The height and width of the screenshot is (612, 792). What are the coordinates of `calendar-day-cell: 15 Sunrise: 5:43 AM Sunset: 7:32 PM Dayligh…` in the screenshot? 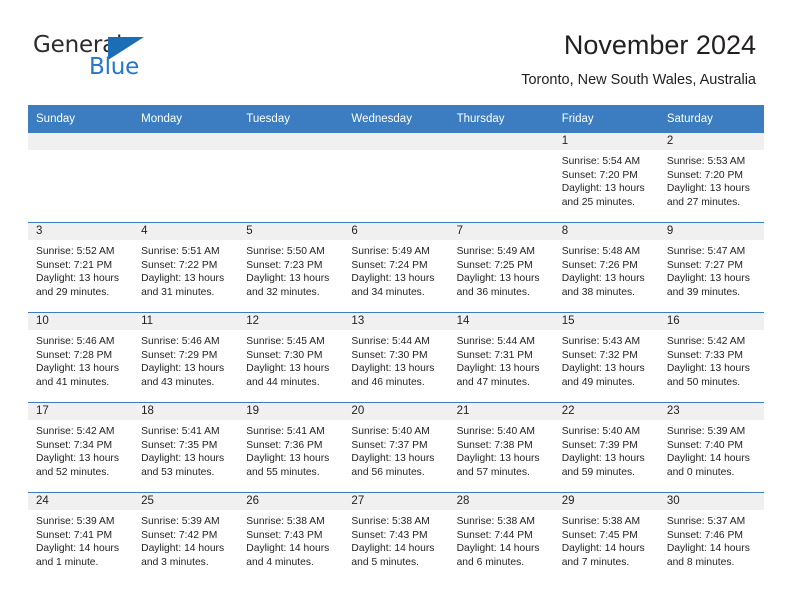 It's located at (606, 357).